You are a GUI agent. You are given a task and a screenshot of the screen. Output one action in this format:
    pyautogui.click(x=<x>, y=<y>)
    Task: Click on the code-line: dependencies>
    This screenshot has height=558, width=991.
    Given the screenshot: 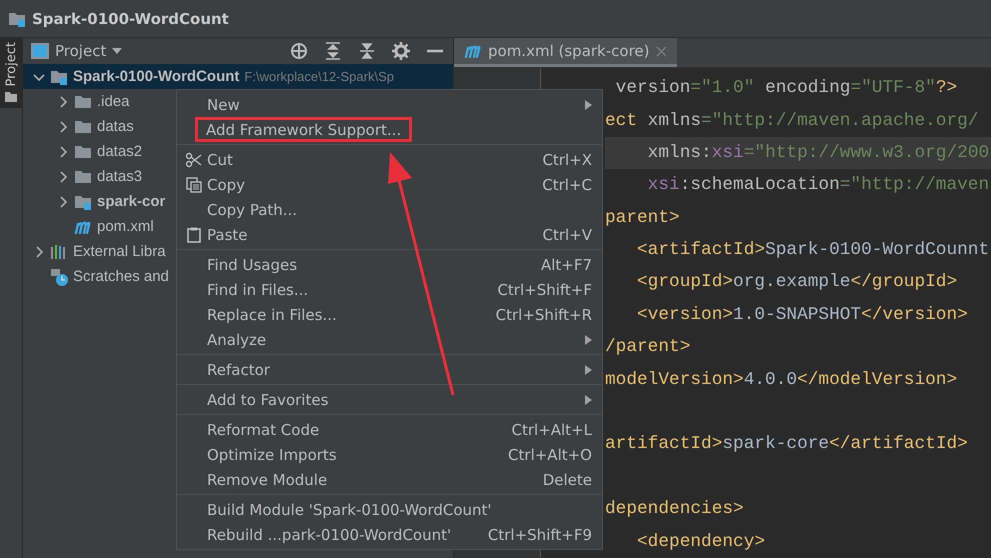 What is the action you would take?
    pyautogui.click(x=675, y=510)
    